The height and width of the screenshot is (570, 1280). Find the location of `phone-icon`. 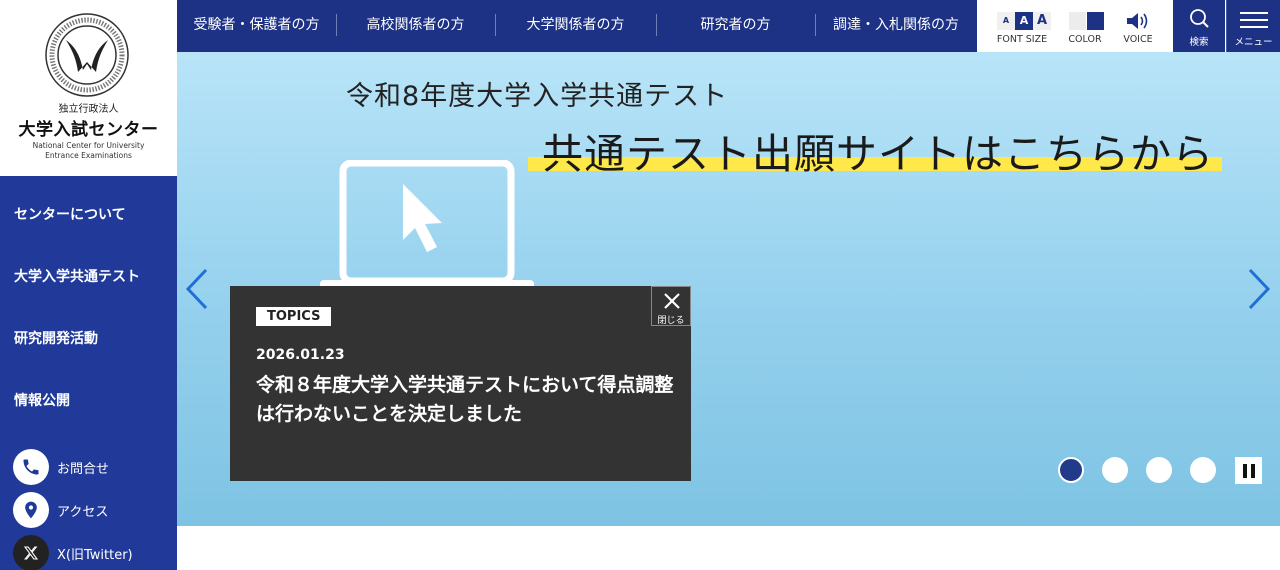

phone-icon is located at coordinates (31, 467).